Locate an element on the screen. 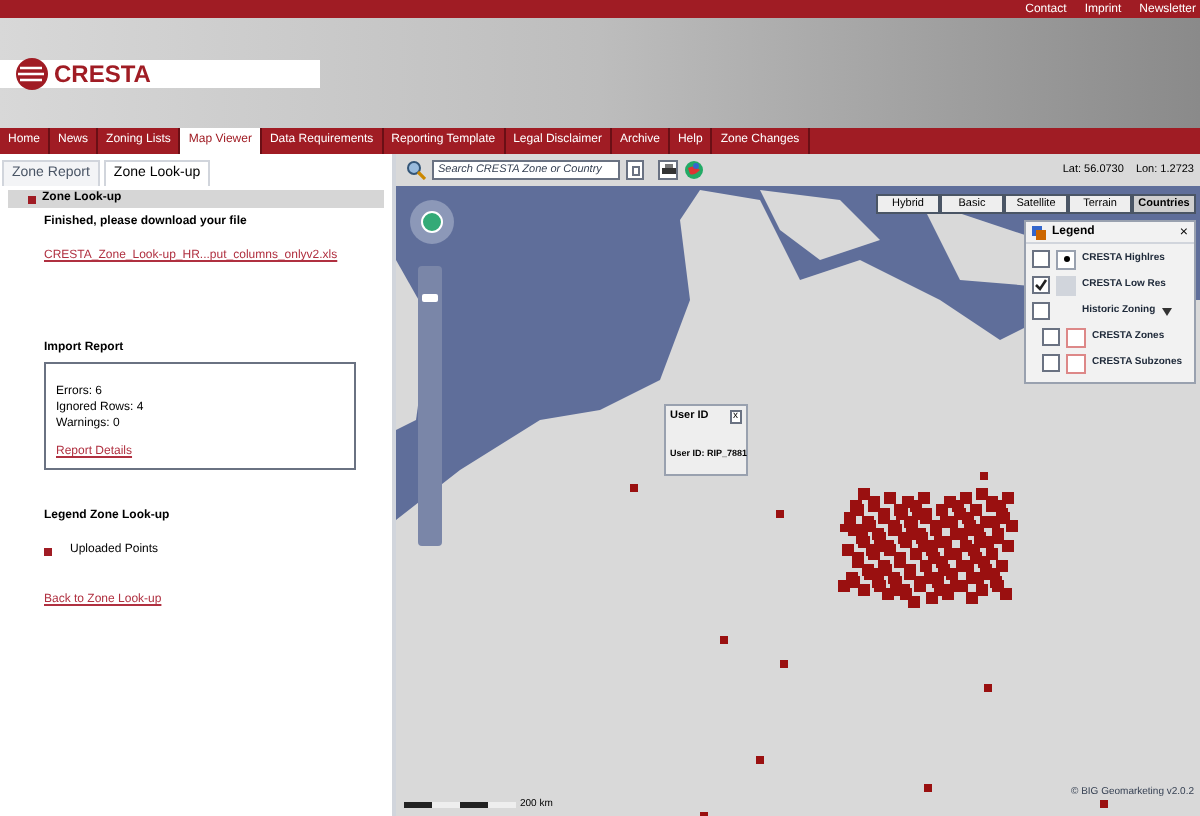 This screenshot has height=816, width=1200. pan-control-icon is located at coordinates (432, 222).